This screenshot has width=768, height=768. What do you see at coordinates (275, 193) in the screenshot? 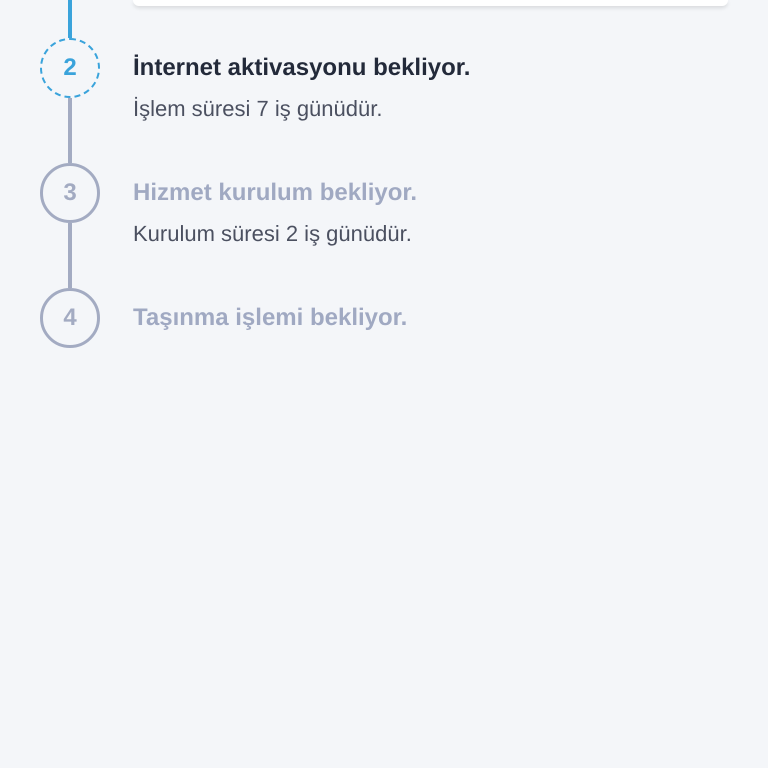
I see `step-title: Hizmet kurulum bekliyor.` at bounding box center [275, 193].